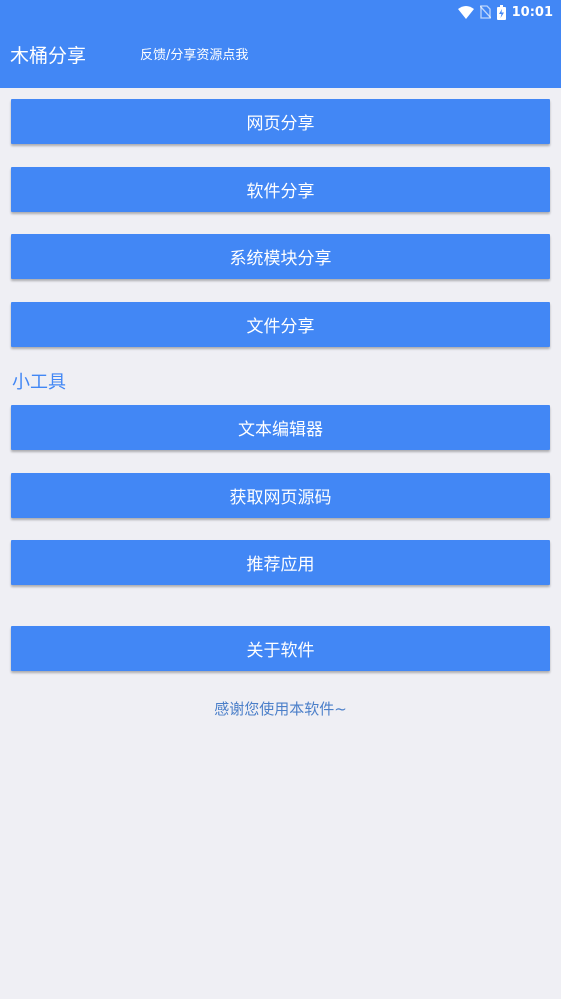 This screenshot has height=999, width=561. Describe the element at coordinates (280, 495) in the screenshot. I see `get-page-source-button: 获取网页源码` at that location.